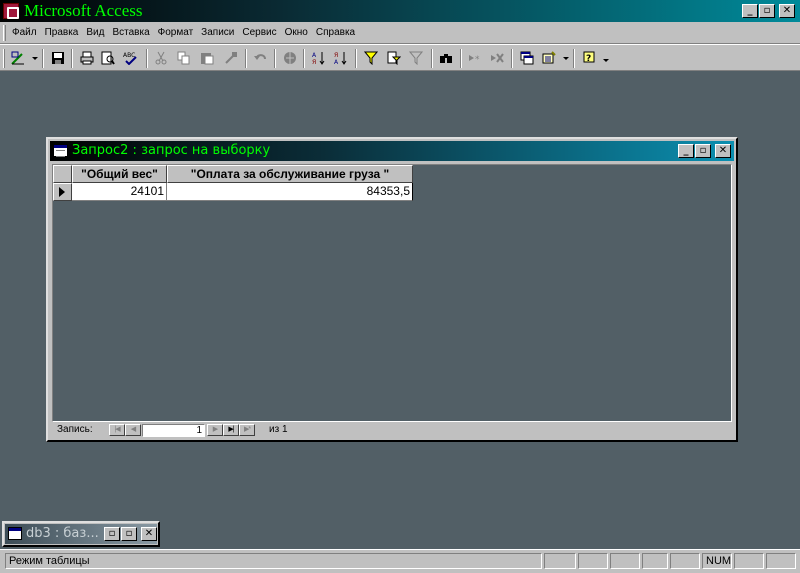 The width and height of the screenshot is (800, 573). Describe the element at coordinates (176, 32) in the screenshot. I see `menu-format: Формат` at that location.